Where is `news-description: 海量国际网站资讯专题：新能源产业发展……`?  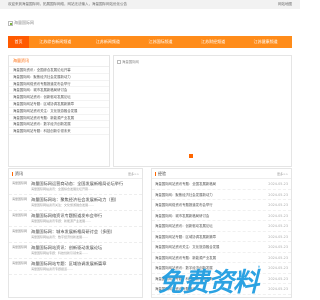
news-description: 海量国际网站资讯专题：新能源产业发展…… is located at coordinates (61, 221).